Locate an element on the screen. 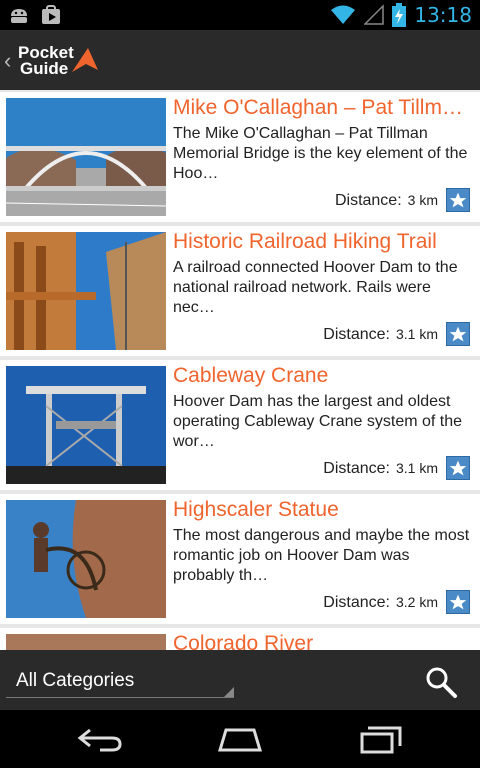 The height and width of the screenshot is (768, 480). logo-line2: Guide is located at coordinates (44, 68).